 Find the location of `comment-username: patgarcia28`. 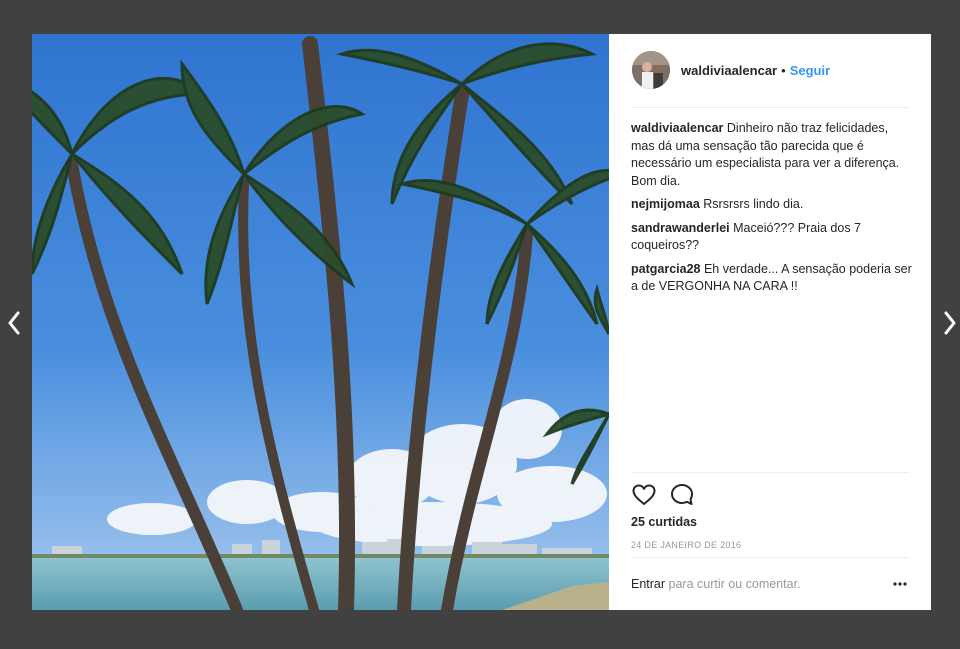

comment-username: patgarcia28 is located at coordinates (665, 269).